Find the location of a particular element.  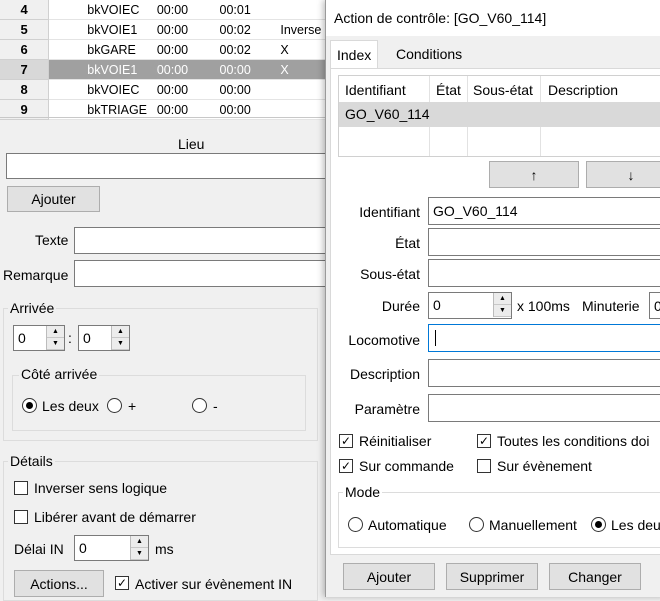

list-row: GO_V60_114 is located at coordinates (499, 114).